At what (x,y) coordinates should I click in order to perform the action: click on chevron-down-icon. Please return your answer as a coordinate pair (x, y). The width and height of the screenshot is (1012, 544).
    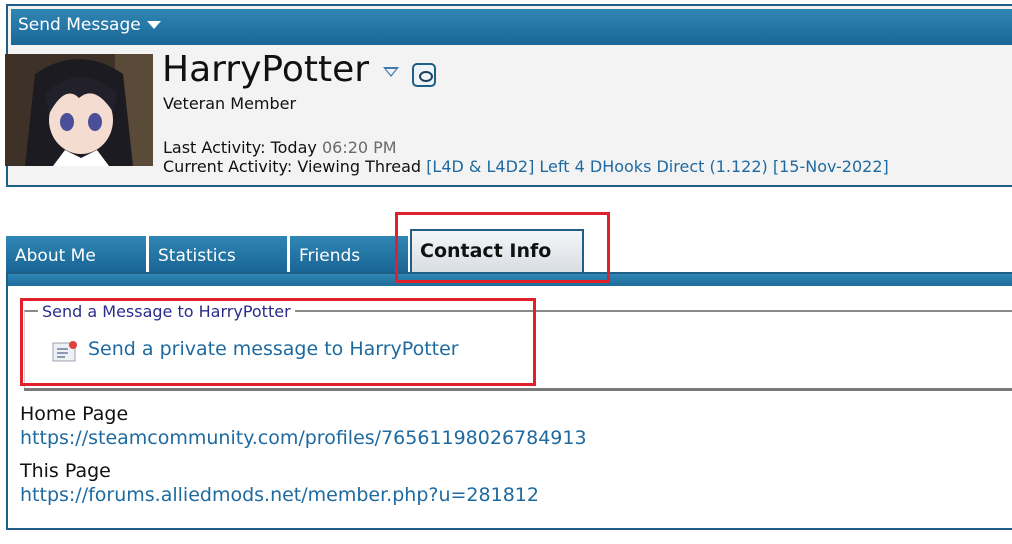
    Looking at the image, I should click on (153, 25).